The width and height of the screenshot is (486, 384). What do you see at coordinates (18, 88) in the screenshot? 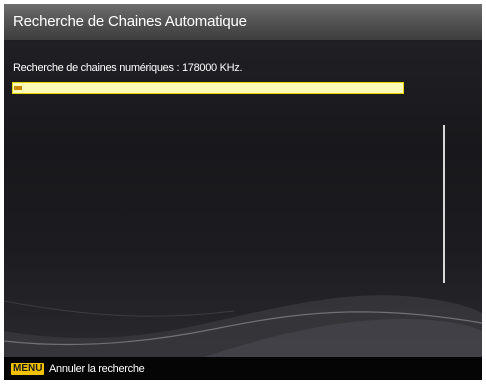
I see `scan-progress-fill` at bounding box center [18, 88].